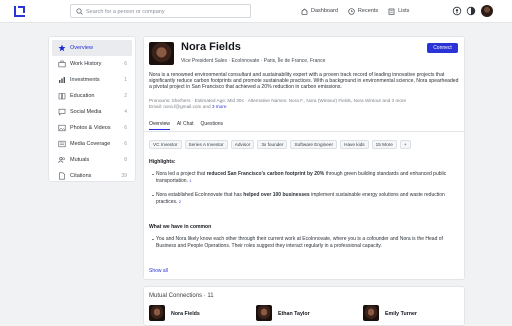 This screenshot has height=326, width=512. I want to click on sidebar-item-label: Photos & Videos, so click(90, 128).